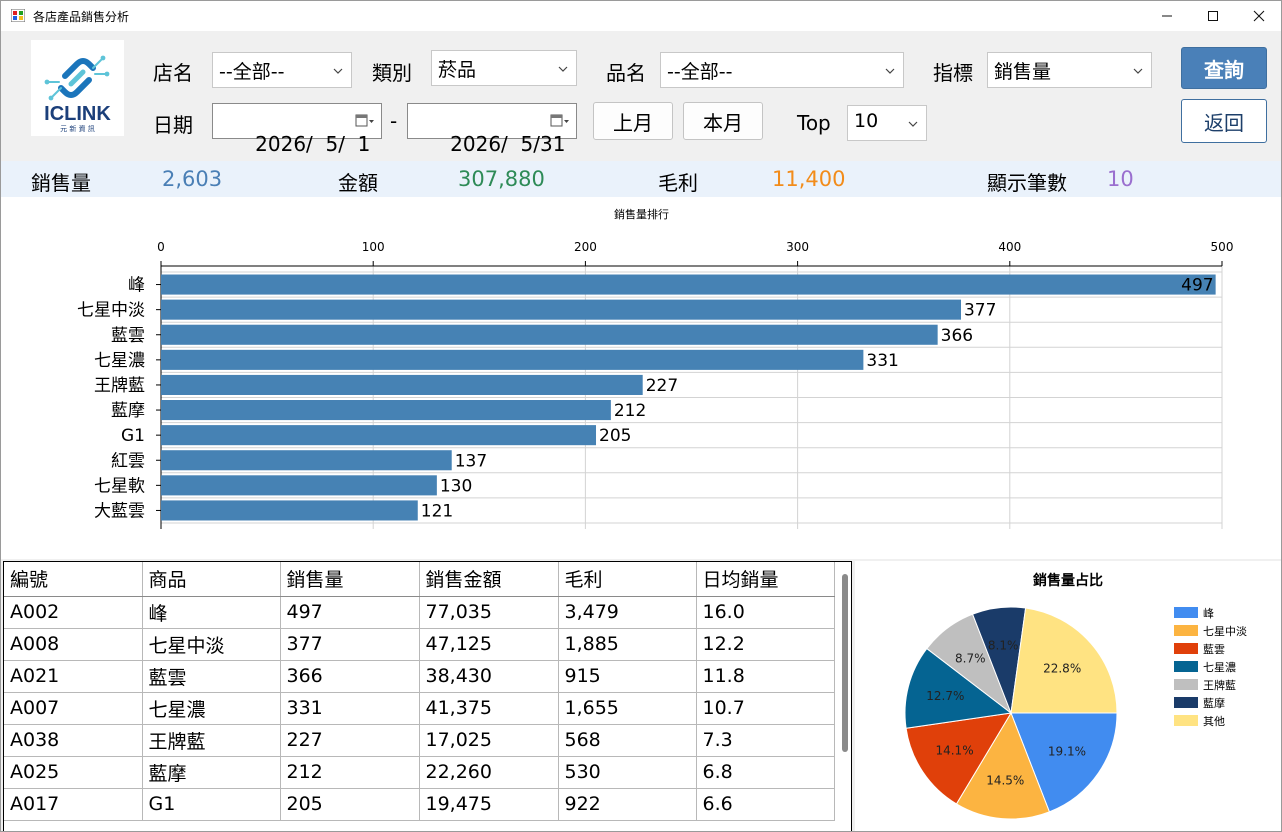 The height and width of the screenshot is (832, 1282). What do you see at coordinates (641, 214) in the screenshot?
I see `chart-title: 銷售量排行` at bounding box center [641, 214].